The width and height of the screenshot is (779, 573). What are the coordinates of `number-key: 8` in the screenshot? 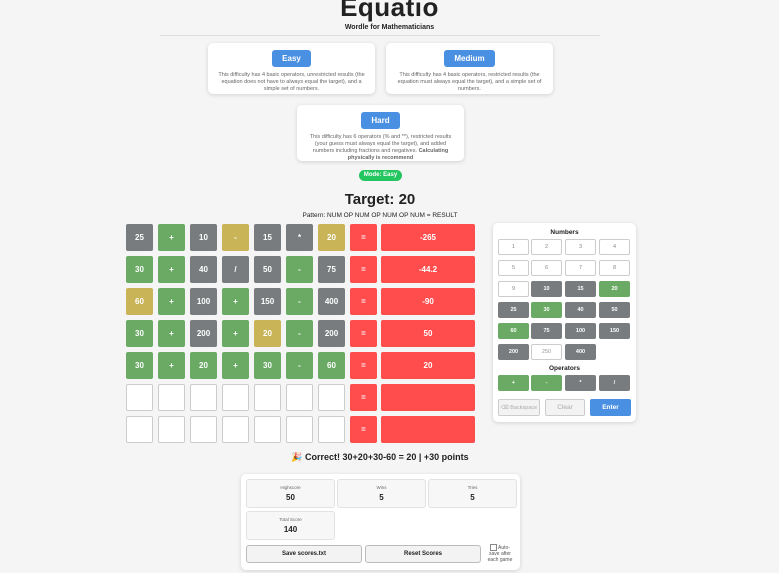 It's located at (614, 268).